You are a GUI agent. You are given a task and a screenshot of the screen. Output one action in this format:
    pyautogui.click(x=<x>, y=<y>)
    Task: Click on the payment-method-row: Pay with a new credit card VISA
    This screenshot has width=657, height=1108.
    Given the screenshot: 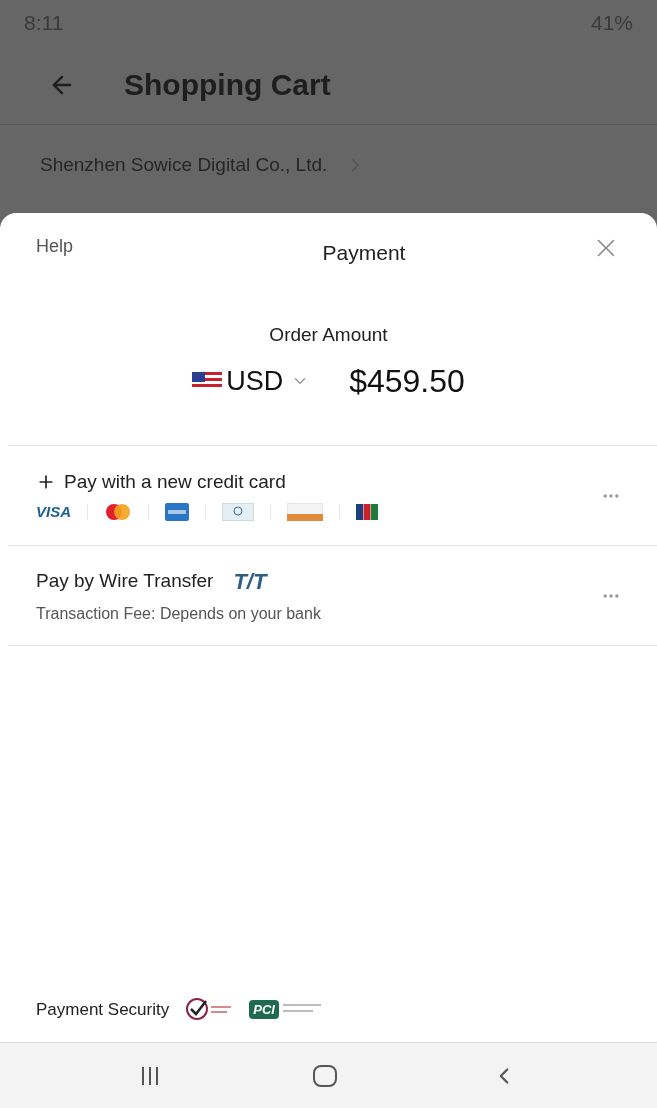 What is the action you would take?
    pyautogui.click(x=332, y=496)
    